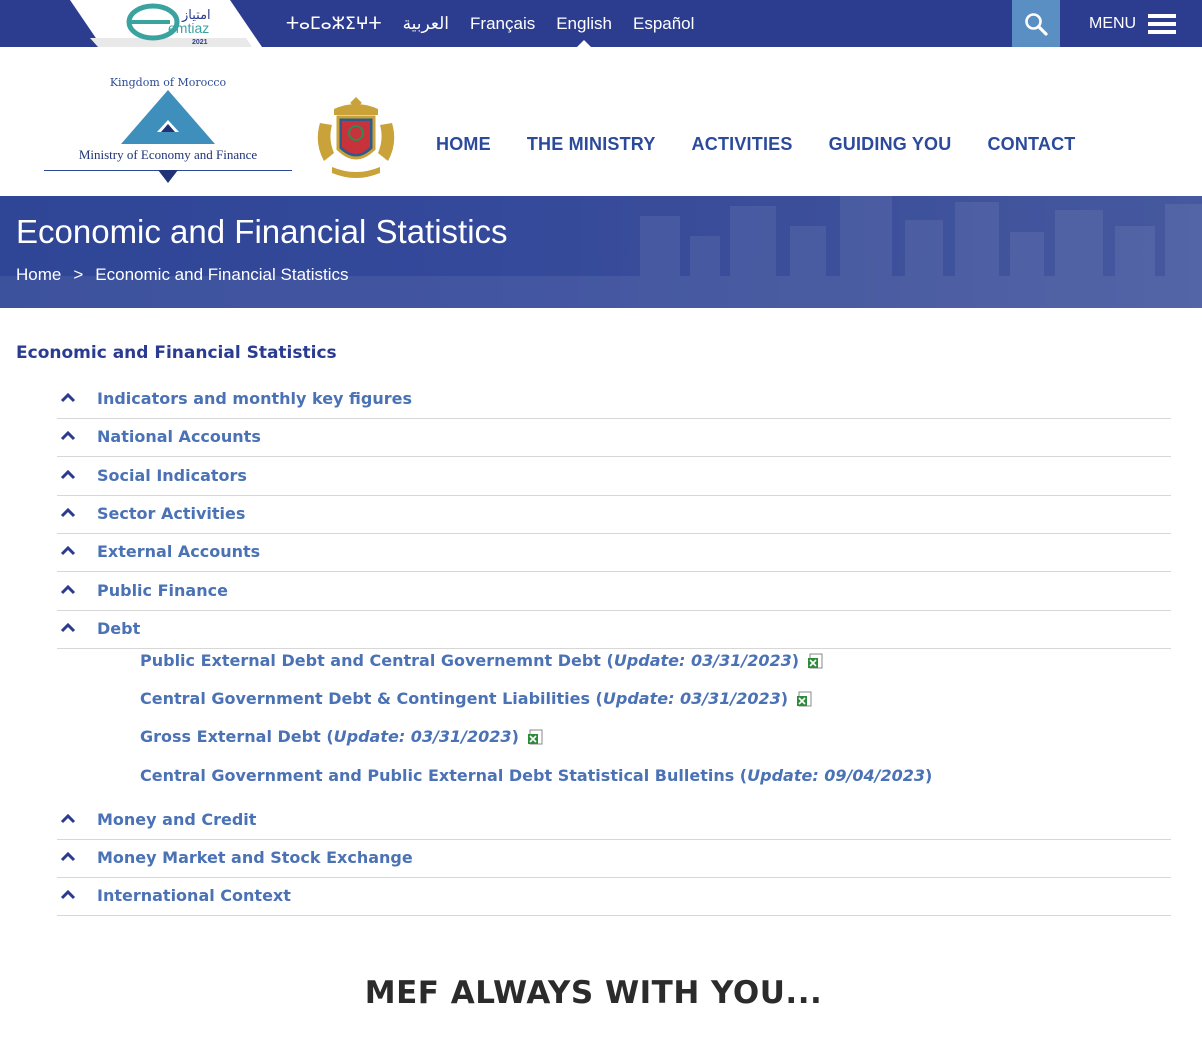  Describe the element at coordinates (179, 551) in the screenshot. I see `accordion-label: External Accounts` at that location.